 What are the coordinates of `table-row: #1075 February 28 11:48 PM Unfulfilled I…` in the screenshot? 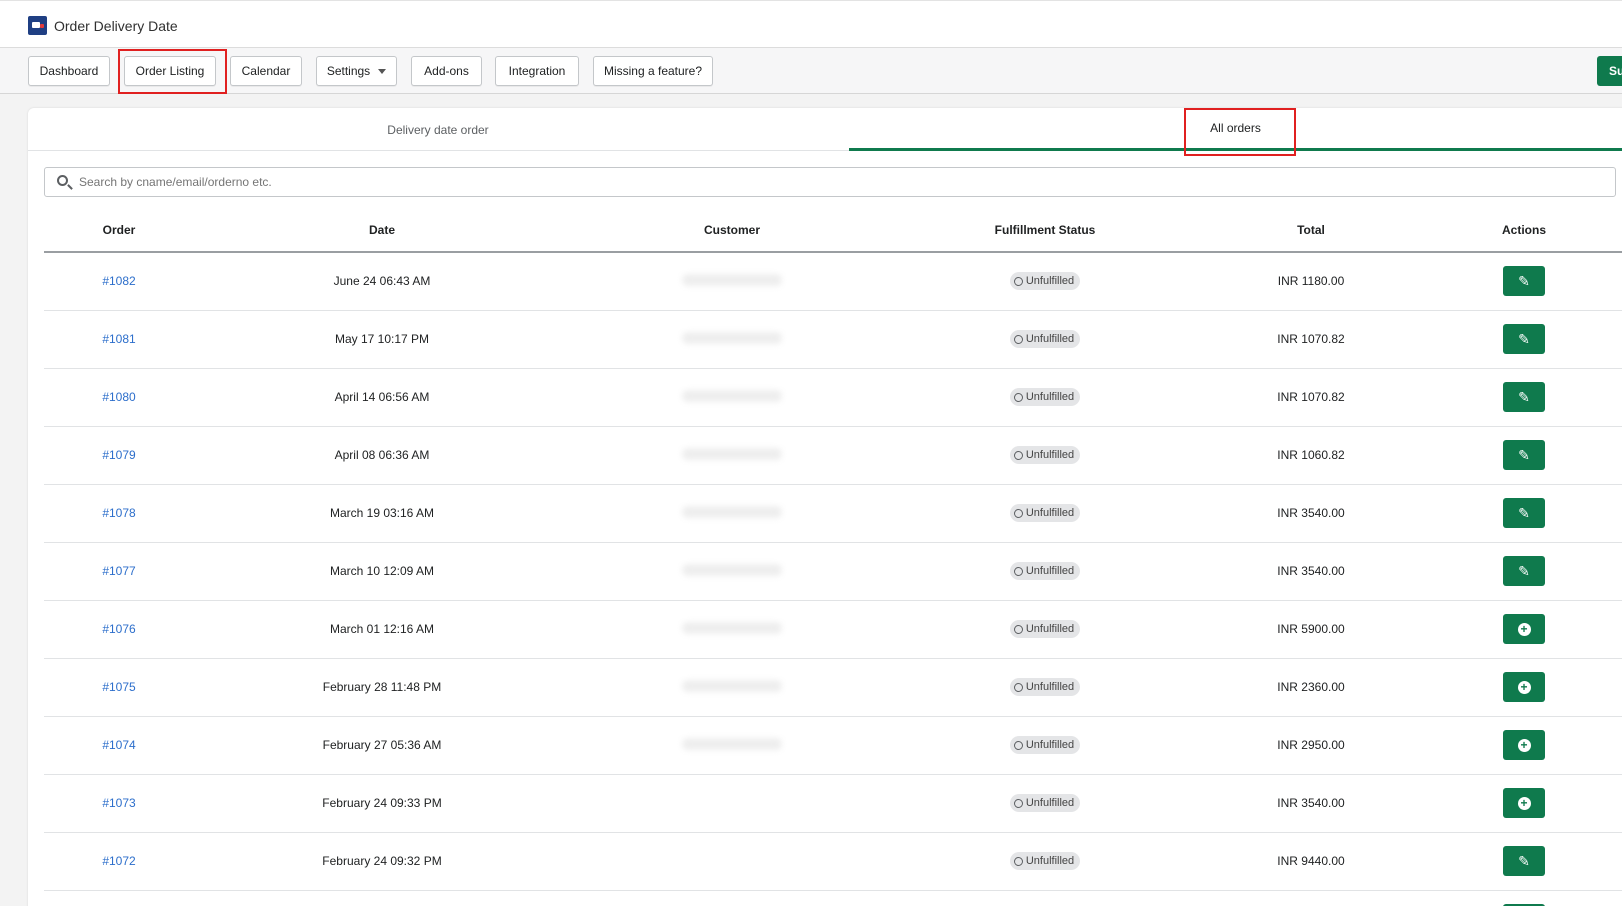 It's located at (833, 687).